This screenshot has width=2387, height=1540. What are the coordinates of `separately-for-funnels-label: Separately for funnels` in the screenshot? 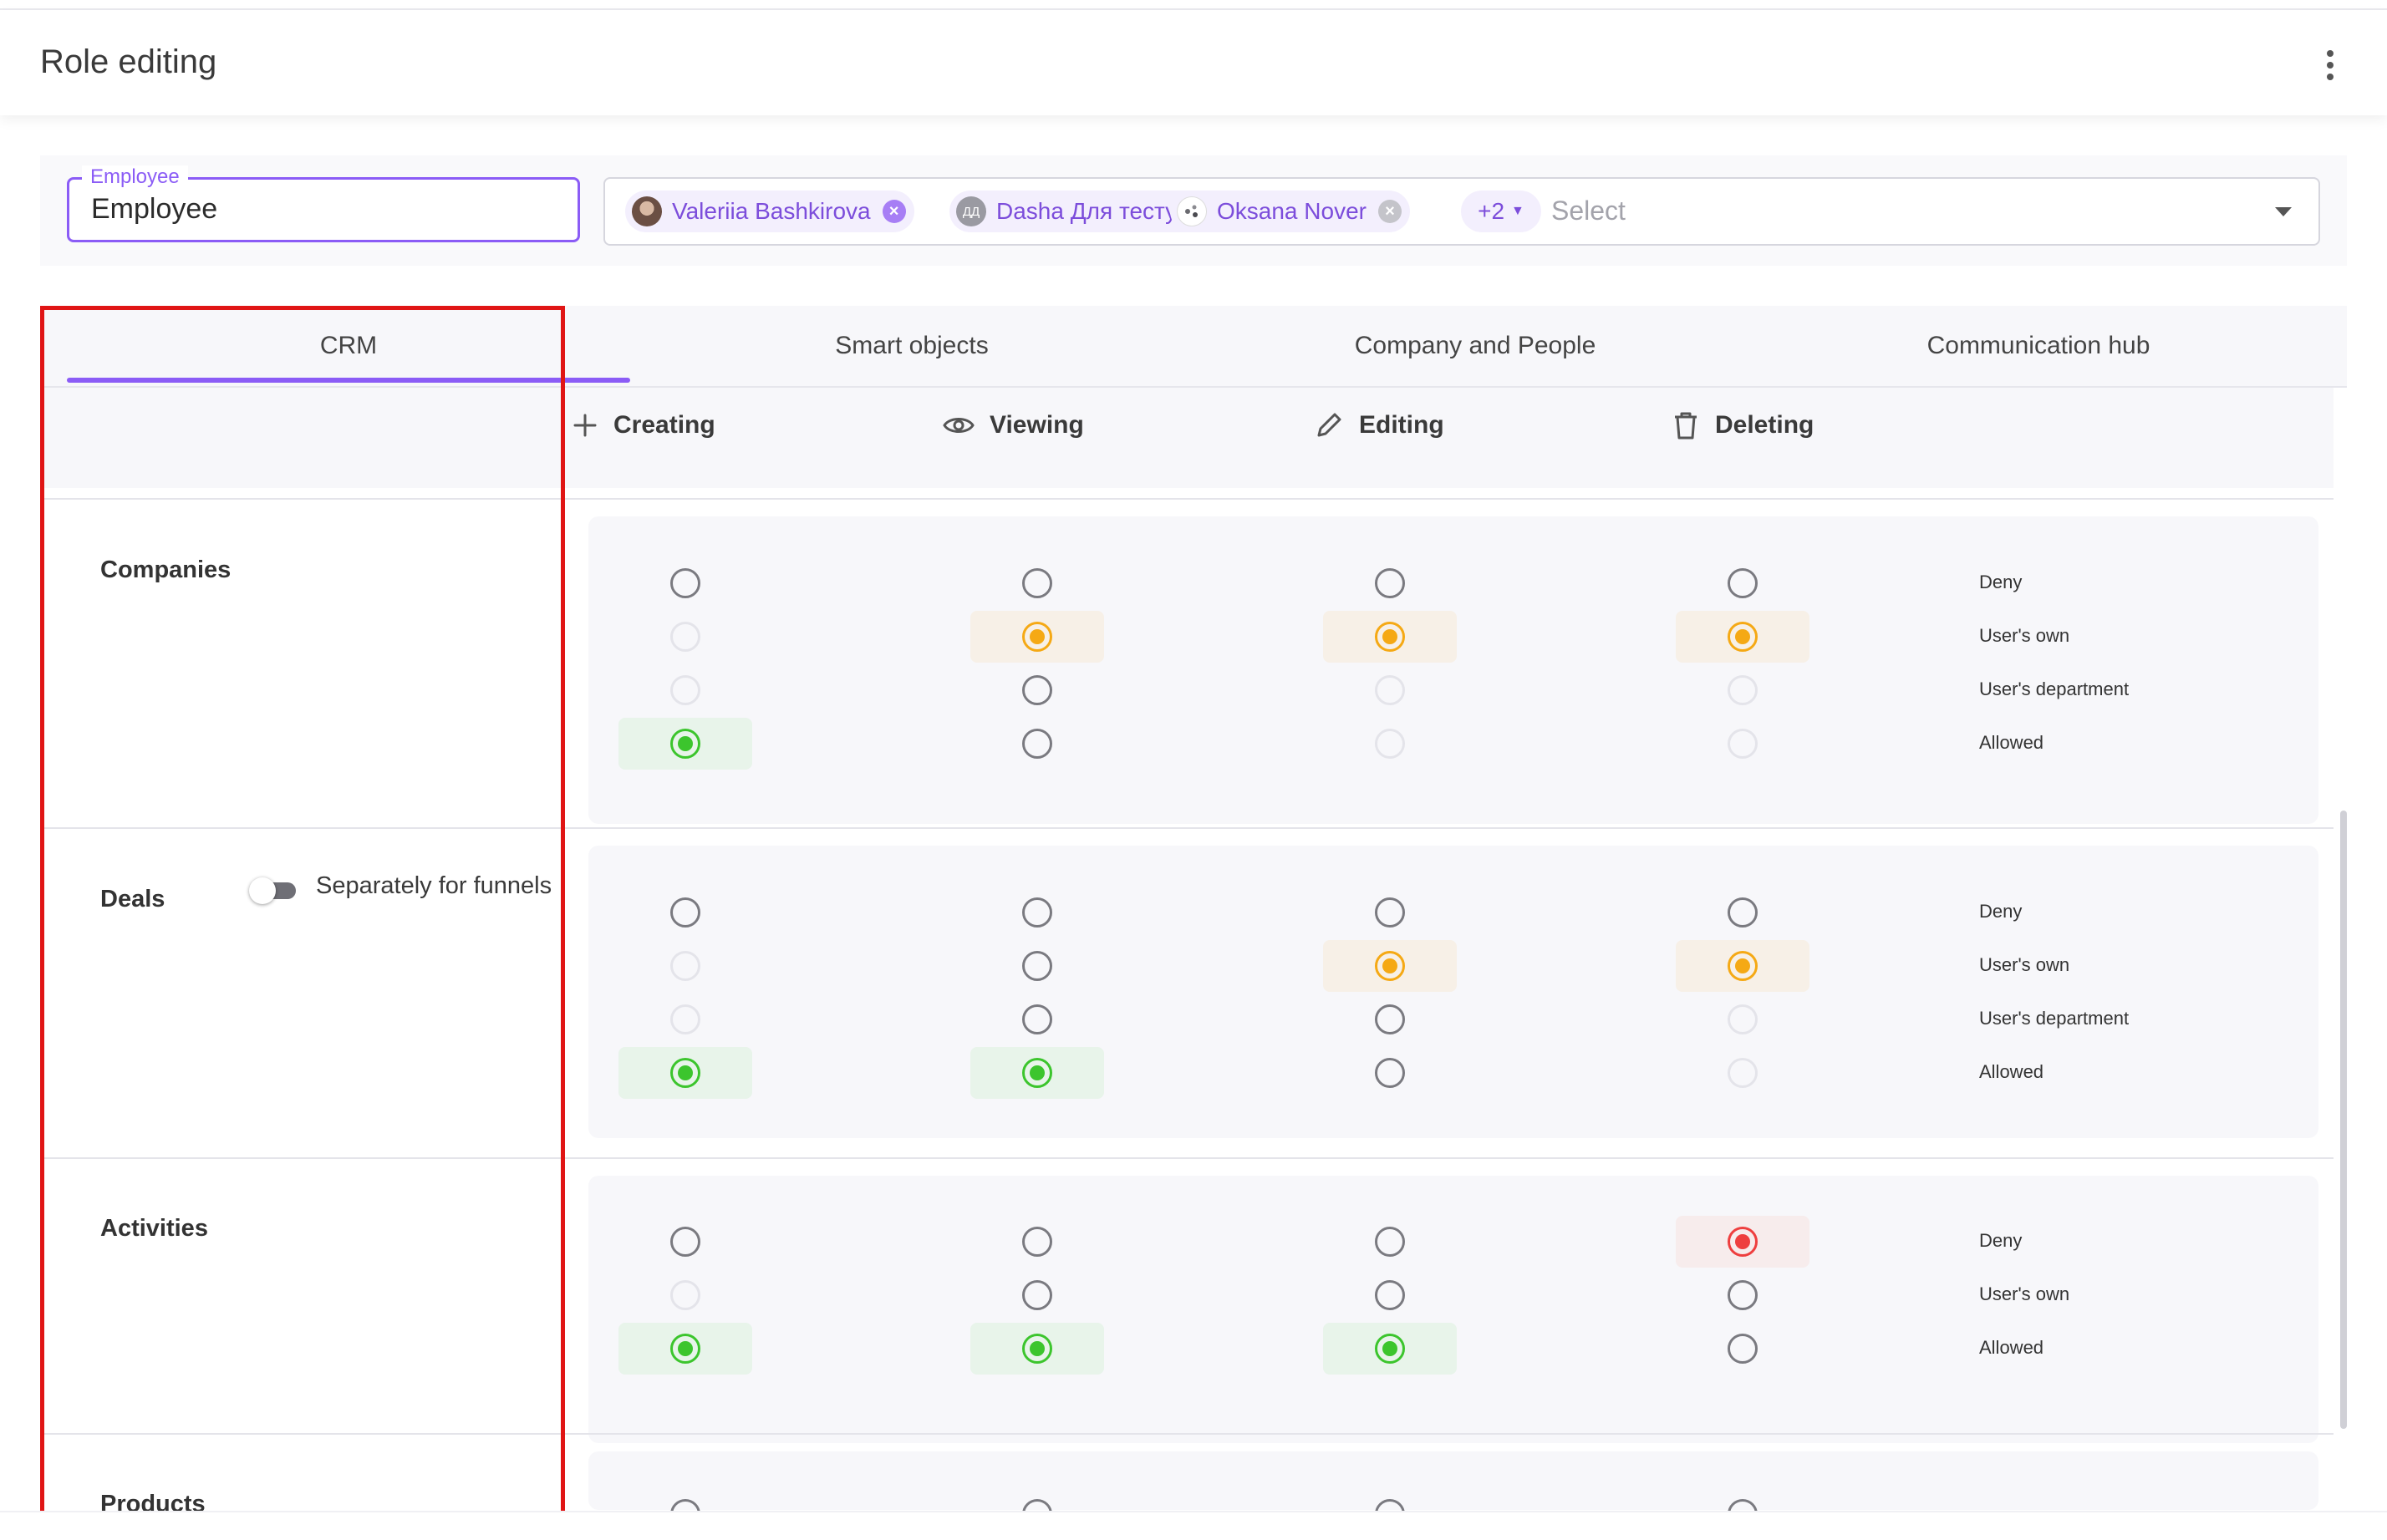 It's located at (434, 885).